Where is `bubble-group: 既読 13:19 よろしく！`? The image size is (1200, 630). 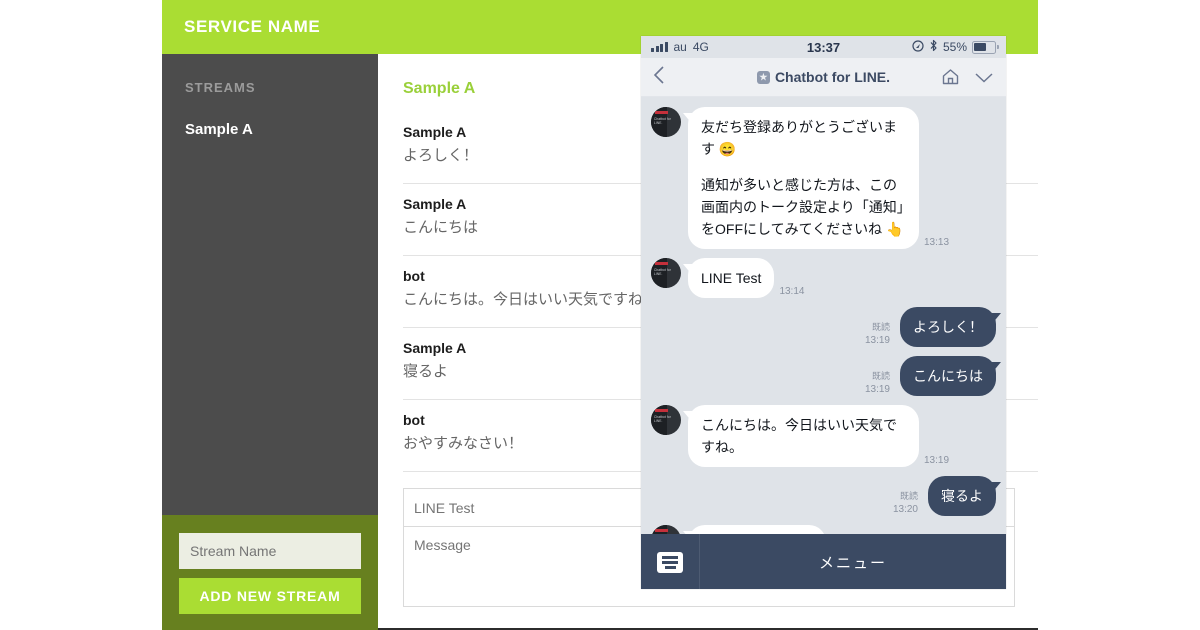 bubble-group: 既読 13:19 よろしく！ is located at coordinates (930, 327).